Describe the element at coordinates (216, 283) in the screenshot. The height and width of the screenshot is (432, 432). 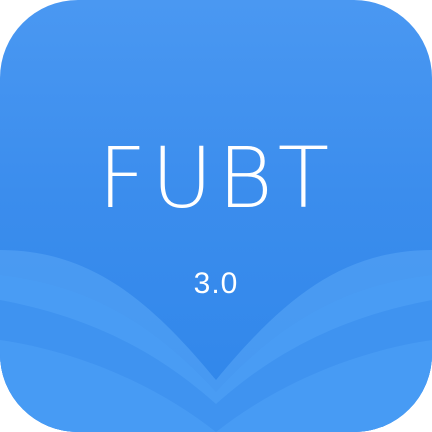
I see `app-version: 3.0` at that location.